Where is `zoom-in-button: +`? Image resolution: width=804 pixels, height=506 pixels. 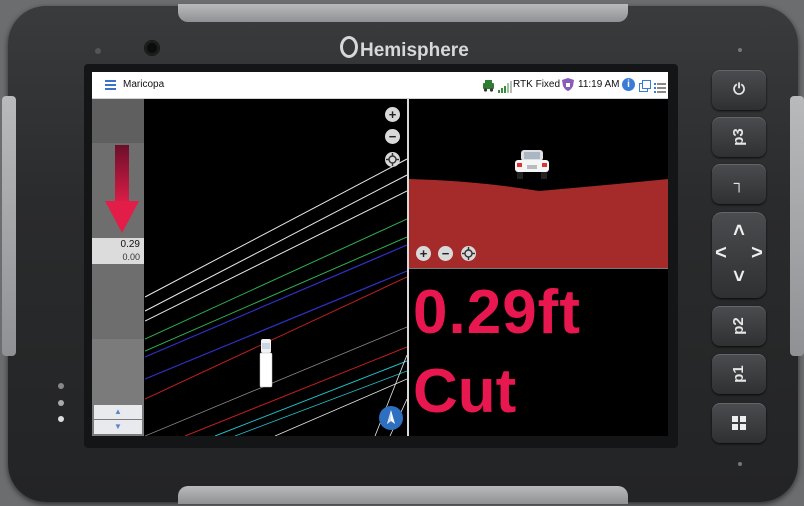 zoom-in-button: + is located at coordinates (392, 114).